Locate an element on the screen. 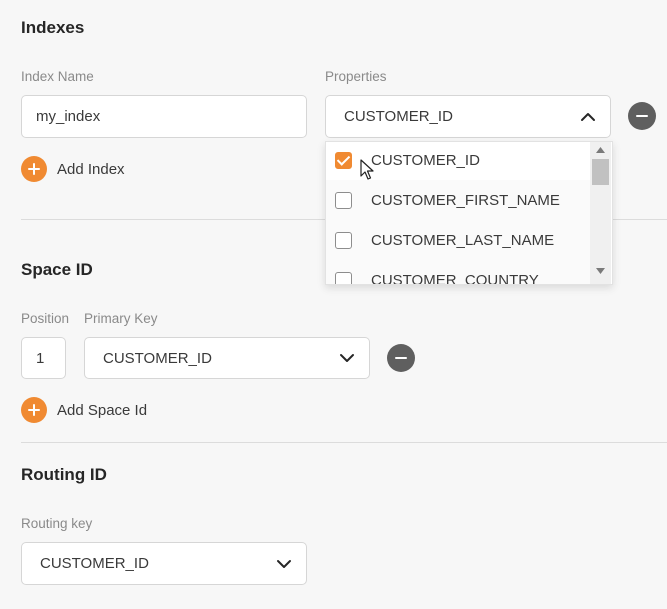  primary-key-select: CUSTOMER_ID is located at coordinates (227, 358).